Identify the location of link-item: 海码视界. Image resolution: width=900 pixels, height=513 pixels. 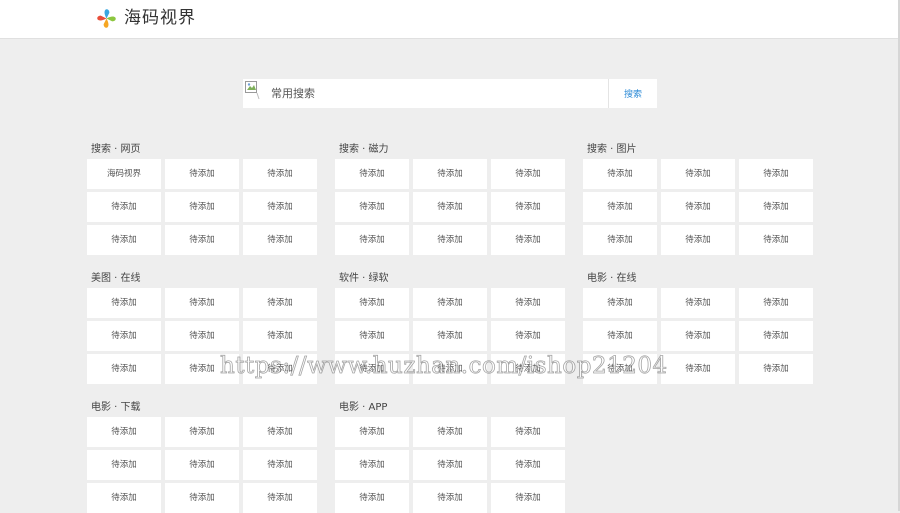
(124, 174).